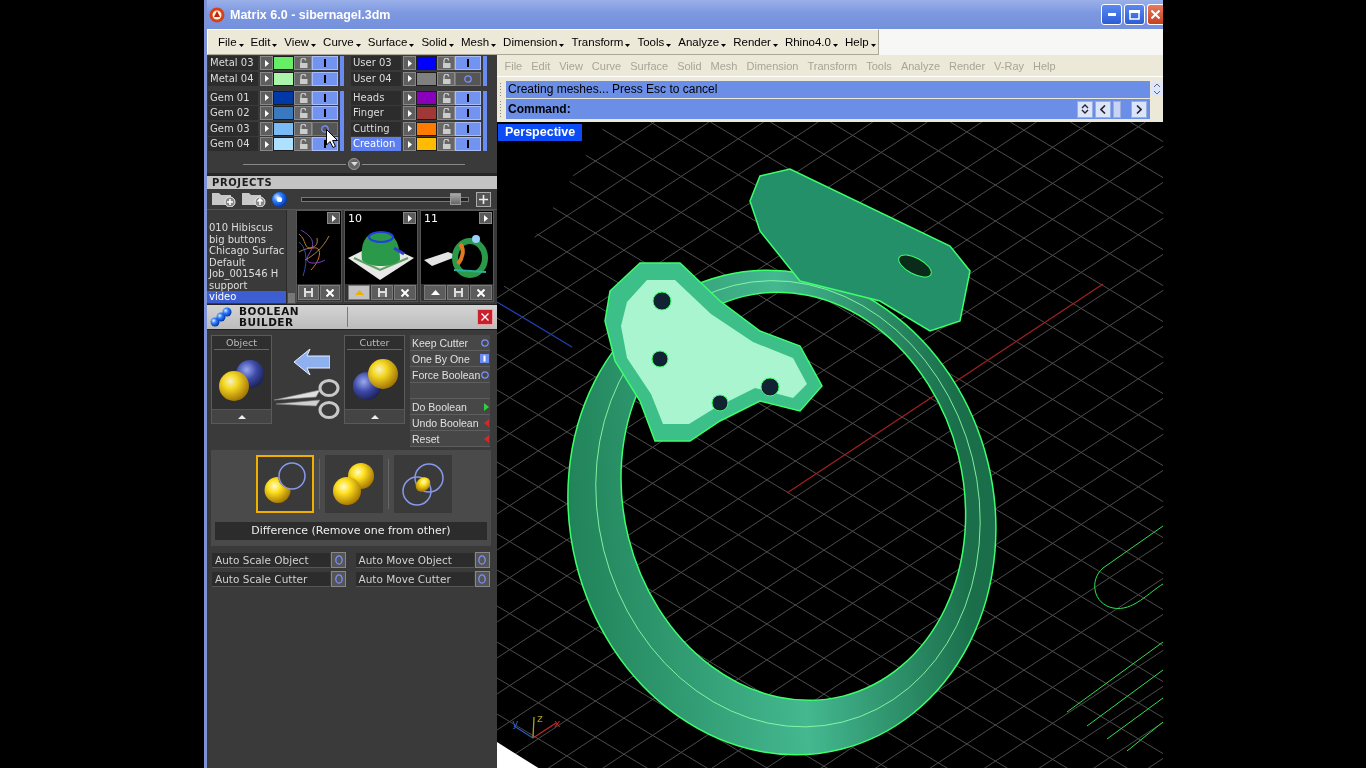  What do you see at coordinates (308, 292) in the screenshot?
I see `save-button` at bounding box center [308, 292].